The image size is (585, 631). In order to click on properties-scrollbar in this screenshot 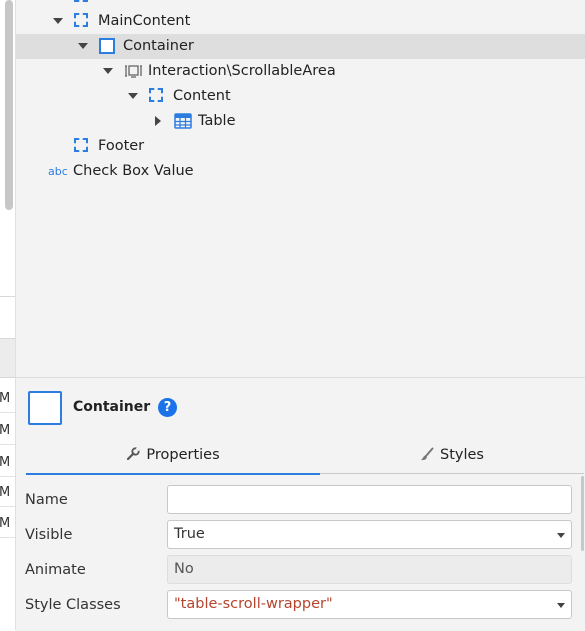, I will do `click(582, 513)`.